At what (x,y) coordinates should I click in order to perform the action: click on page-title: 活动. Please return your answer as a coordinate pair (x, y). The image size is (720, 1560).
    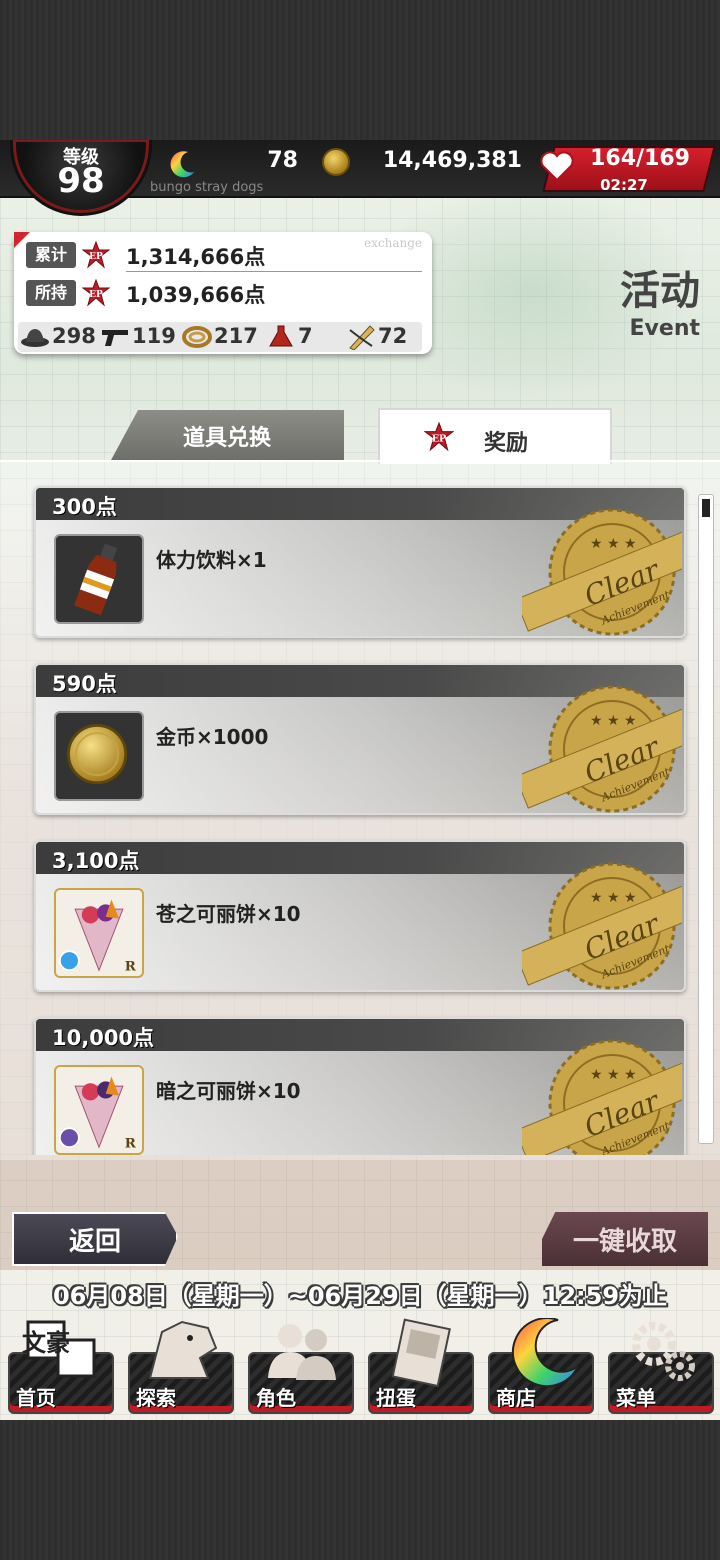
    Looking at the image, I should click on (660, 291).